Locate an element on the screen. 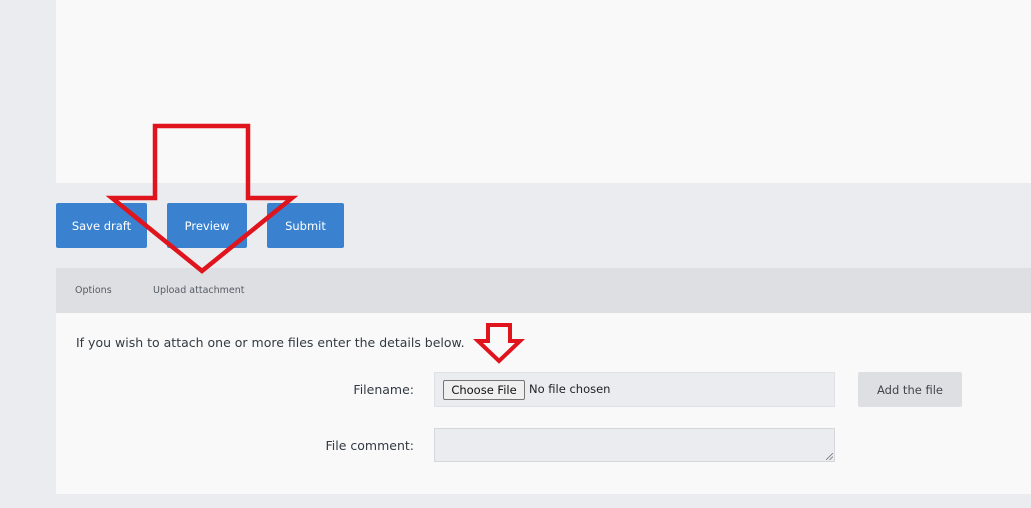 This screenshot has width=1031, height=508. tab-options: Options is located at coordinates (93, 290).